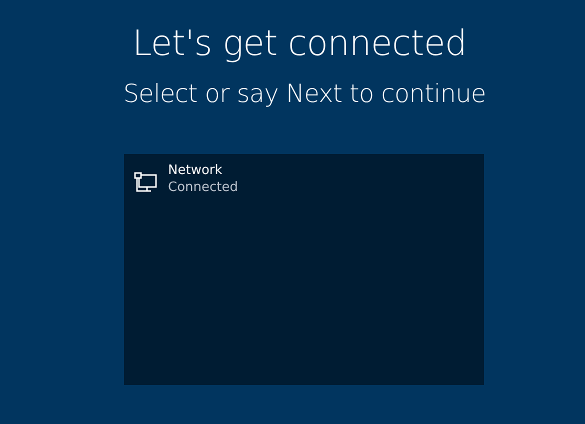 This screenshot has width=585, height=424. I want to click on network-item: Network Connected, so click(186, 179).